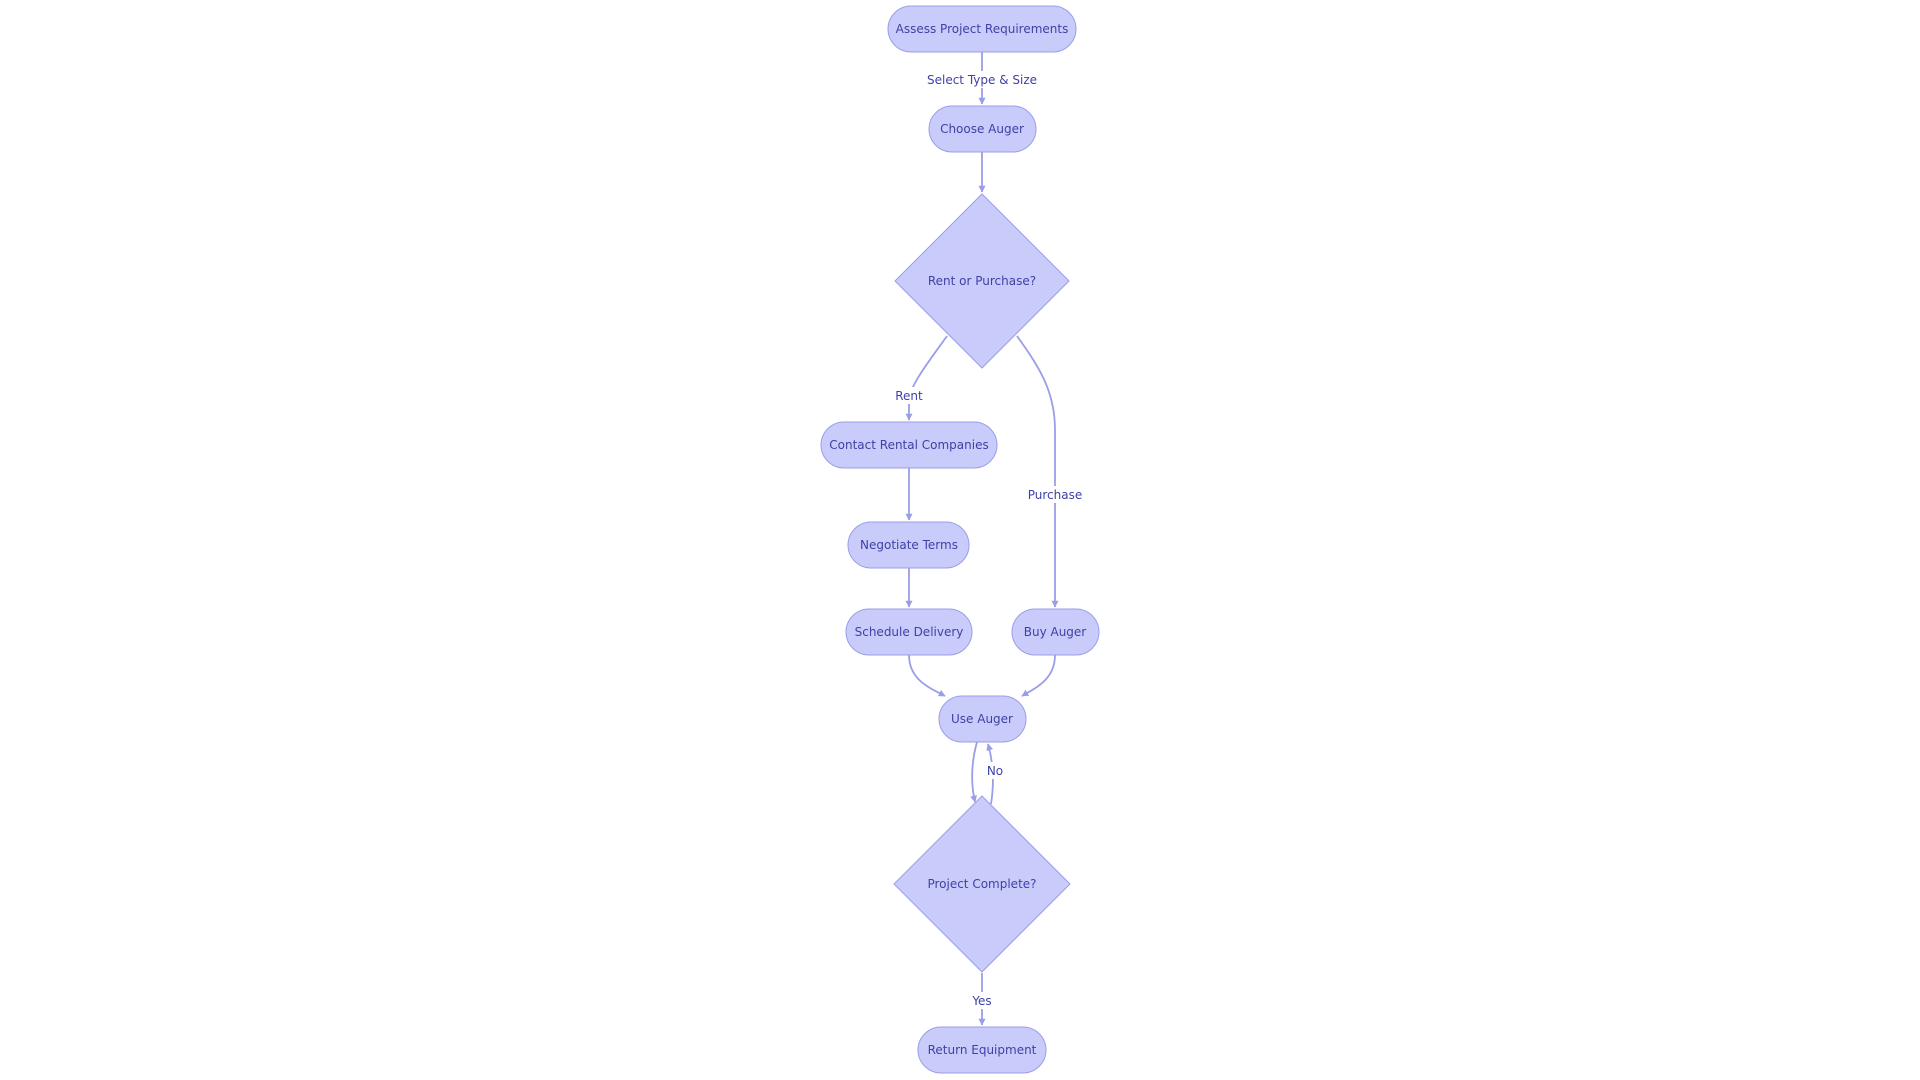 The width and height of the screenshot is (1920, 1080). I want to click on edge-label-purchase: Purchase, so click(1055, 494).